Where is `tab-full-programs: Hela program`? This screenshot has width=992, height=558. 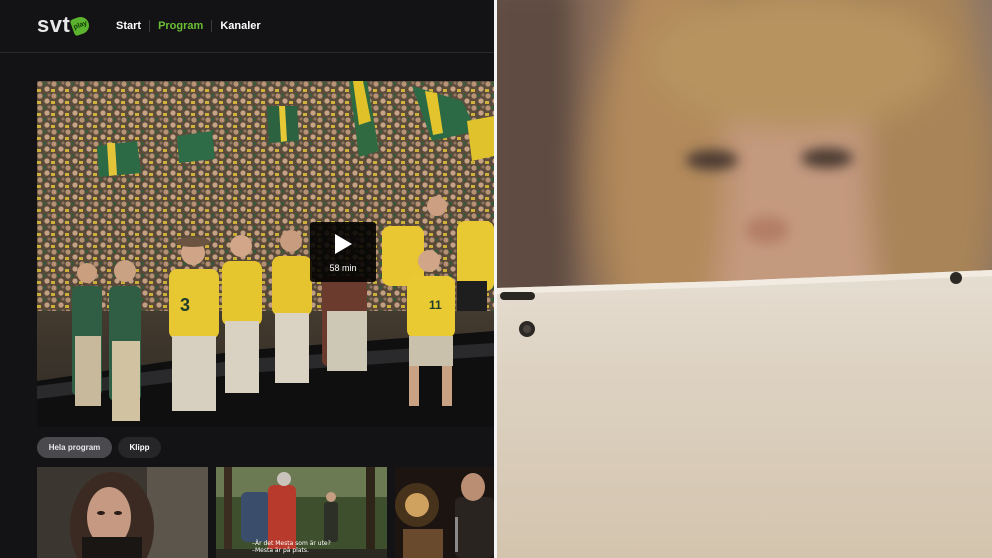 tab-full-programs: Hela program is located at coordinates (74, 447).